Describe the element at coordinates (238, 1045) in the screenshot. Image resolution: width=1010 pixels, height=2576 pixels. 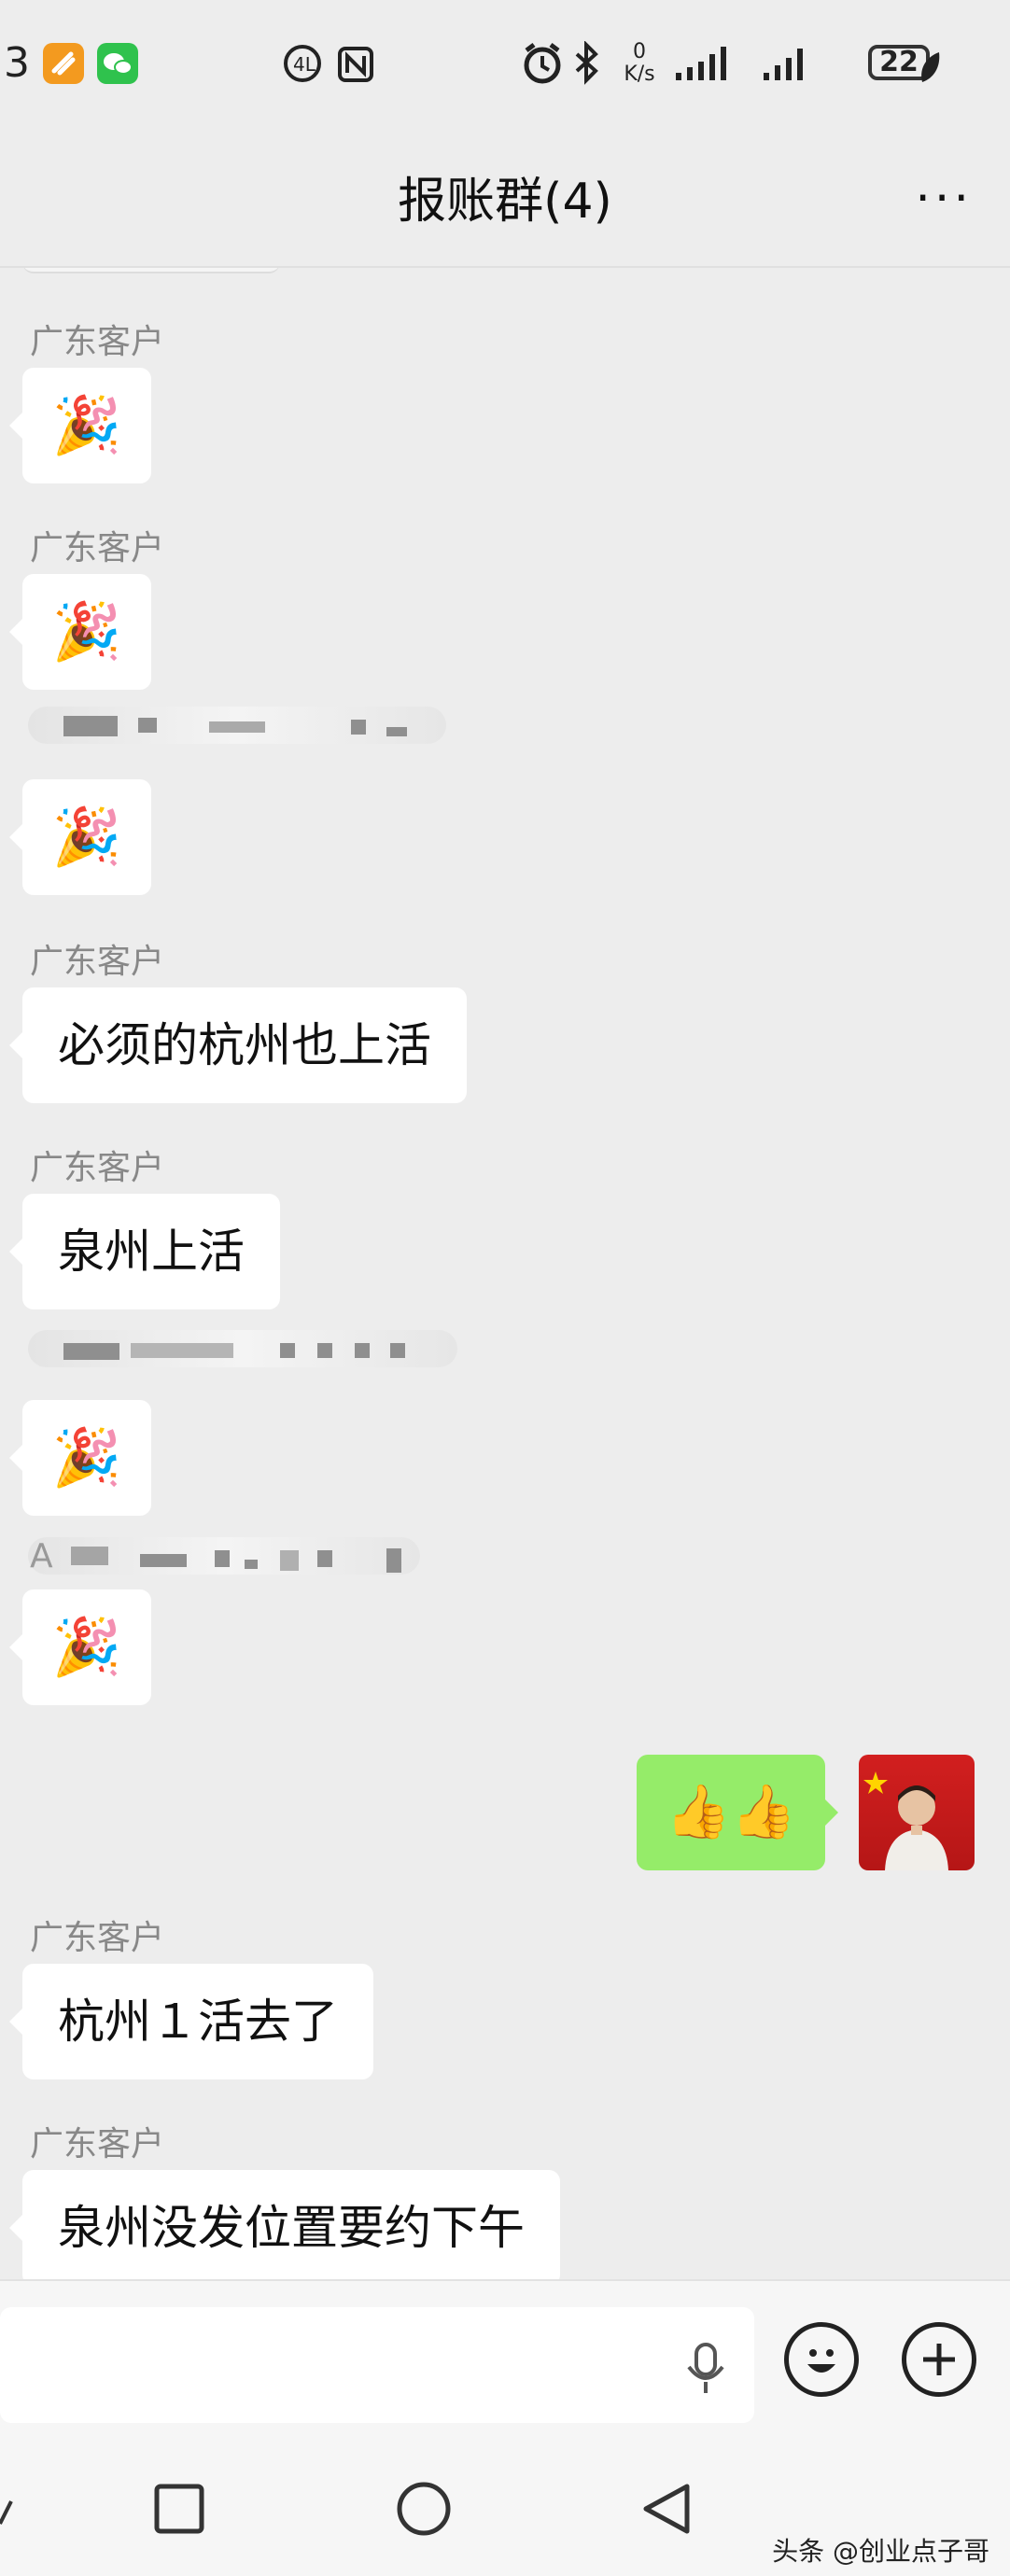
I see `text-bubble: 必须的杭州也上活` at that location.